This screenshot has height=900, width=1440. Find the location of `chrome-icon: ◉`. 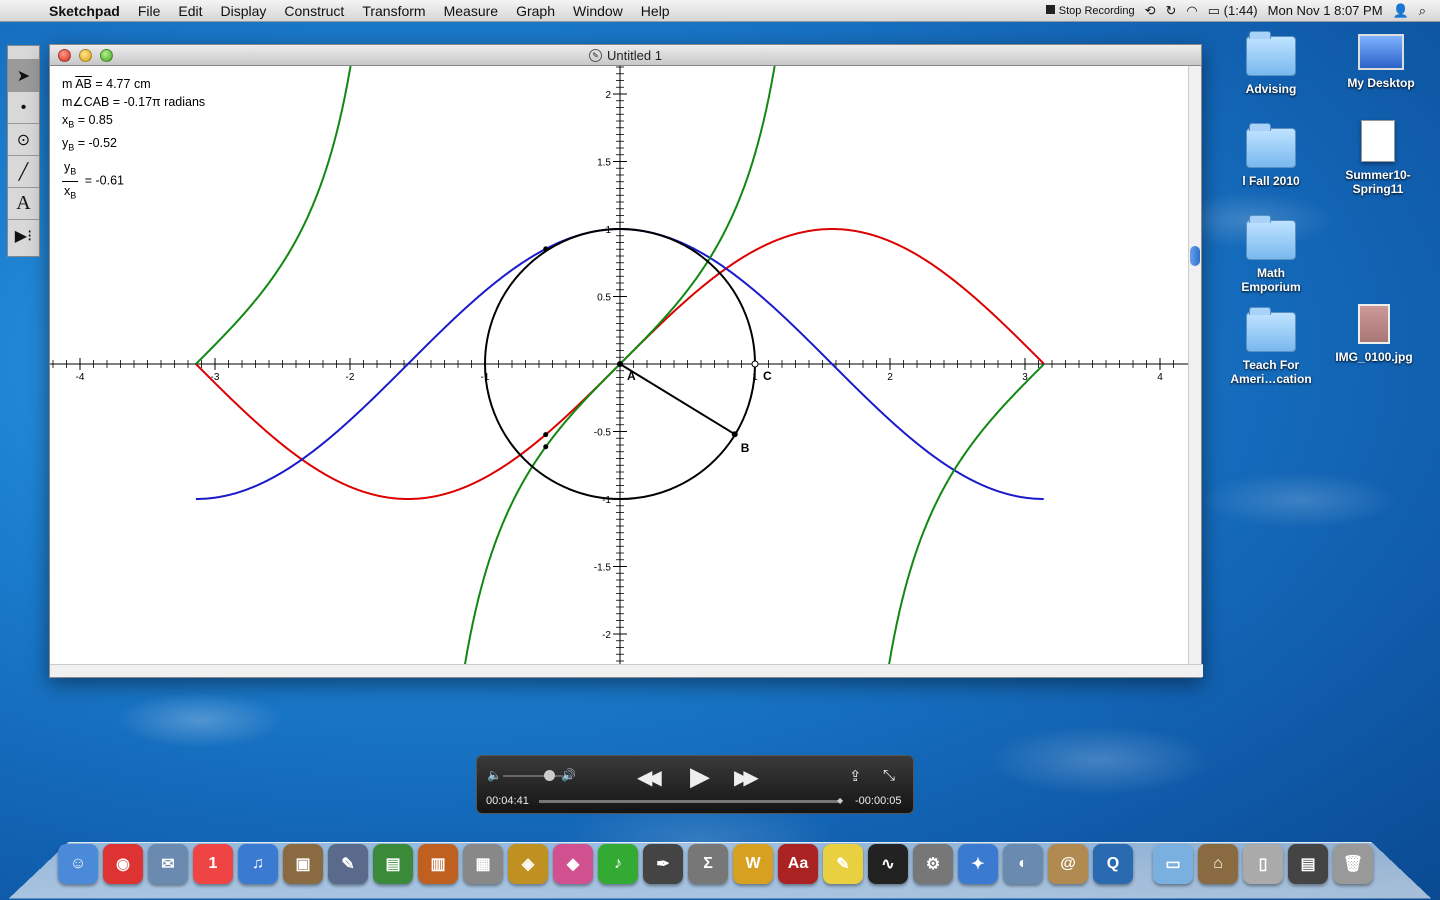

chrome-icon: ◉ is located at coordinates (123, 864).